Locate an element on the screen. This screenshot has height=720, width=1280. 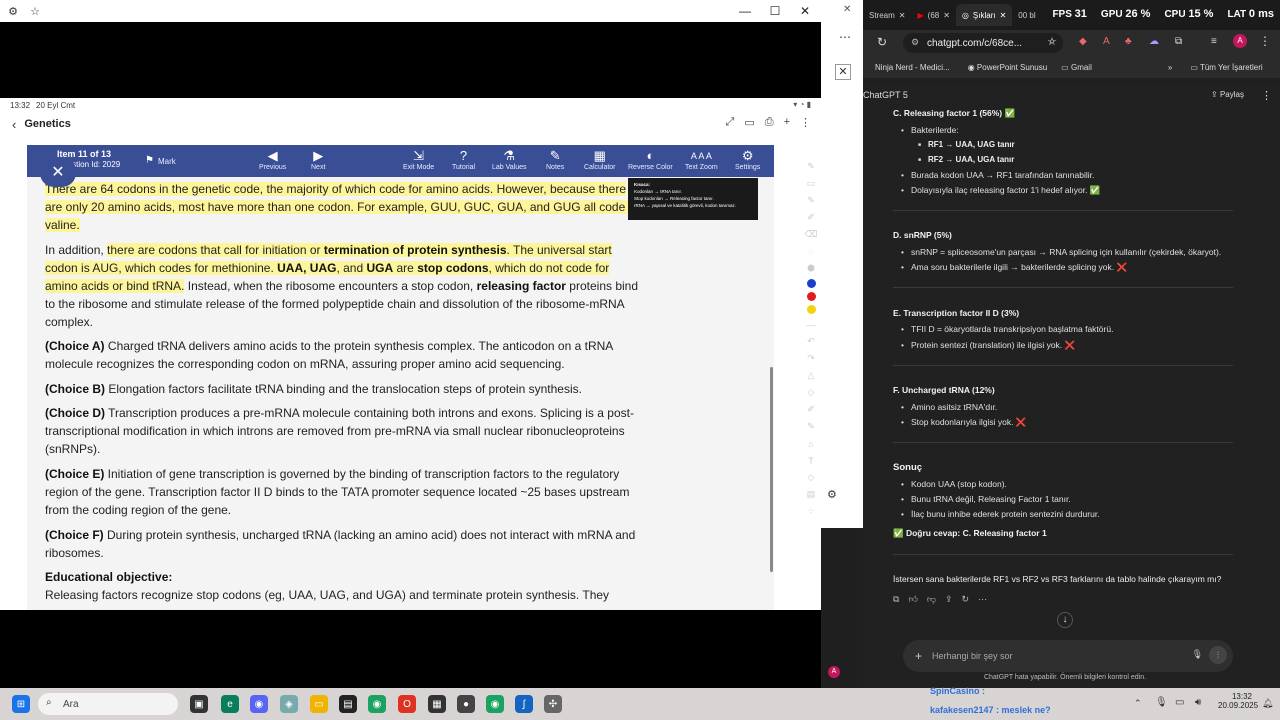
extension-icon: ☁ is located at coordinates (1154, 41).